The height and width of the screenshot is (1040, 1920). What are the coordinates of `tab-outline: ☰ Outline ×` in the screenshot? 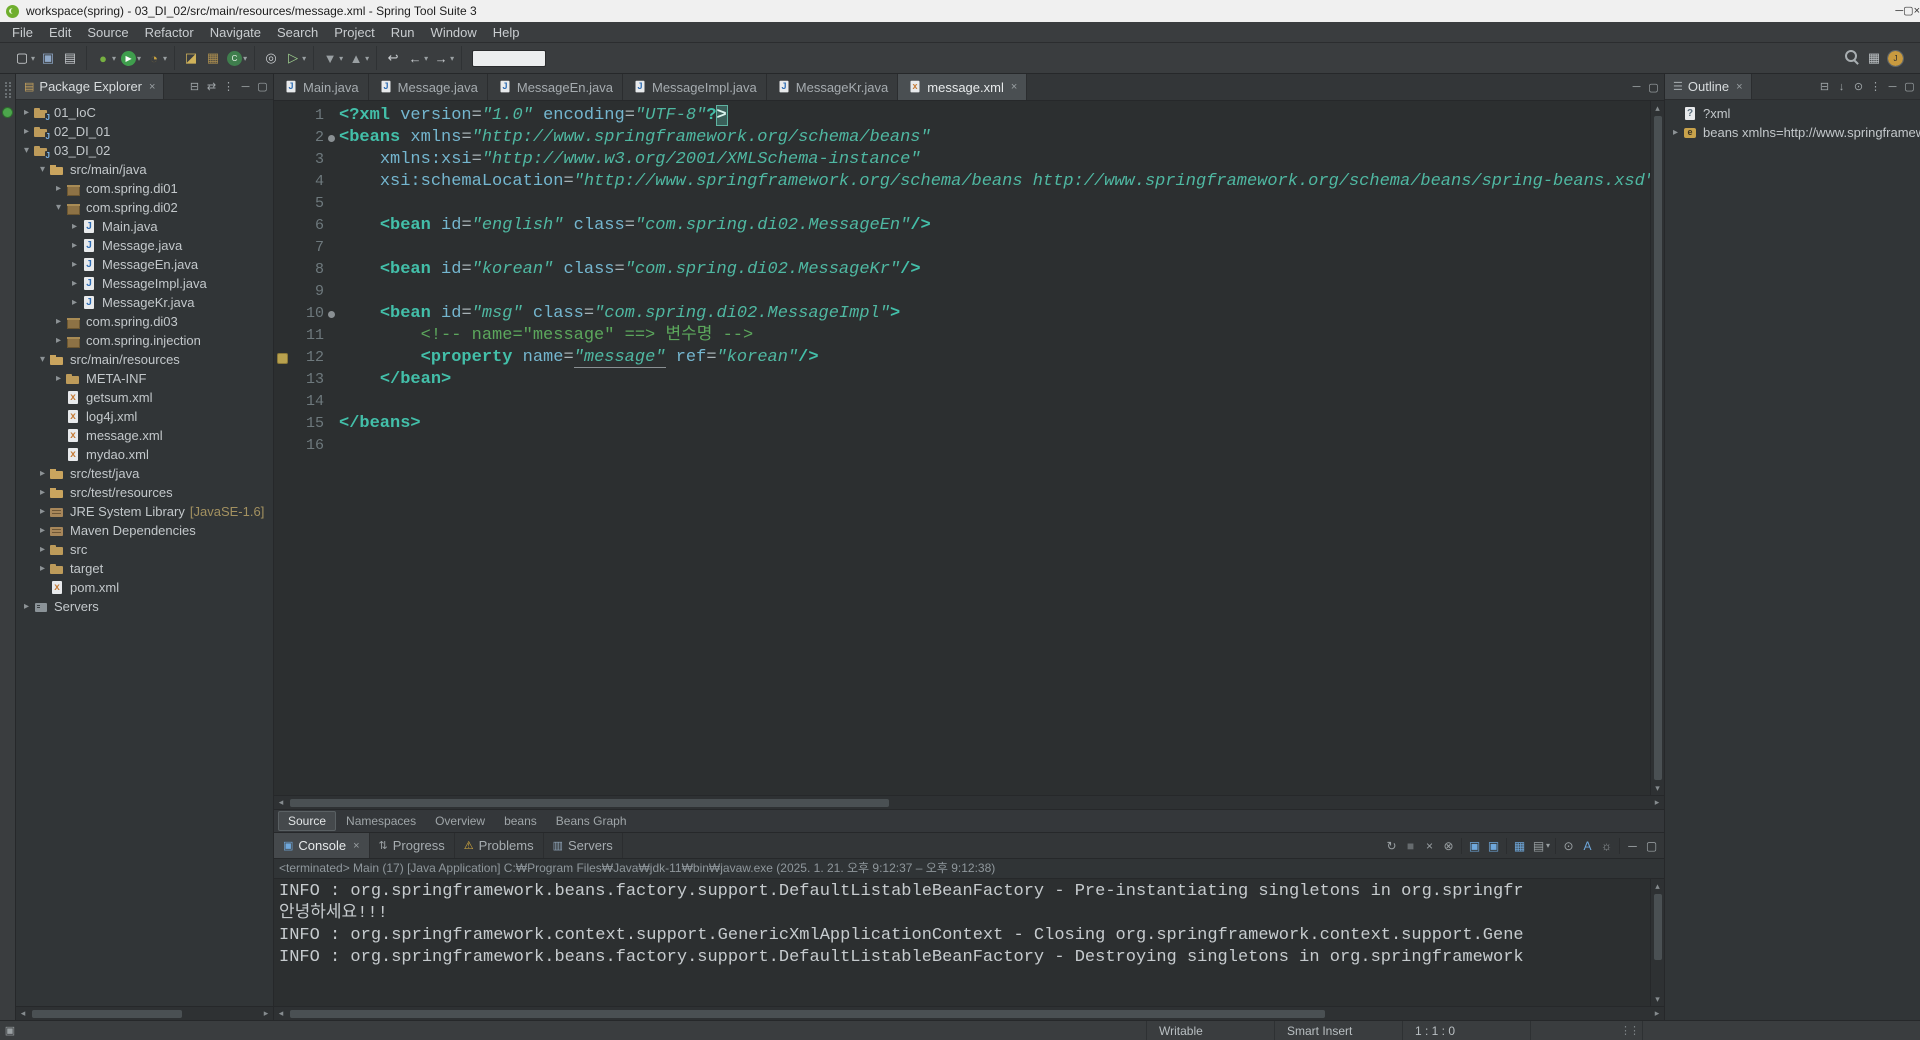 It's located at (1708, 86).